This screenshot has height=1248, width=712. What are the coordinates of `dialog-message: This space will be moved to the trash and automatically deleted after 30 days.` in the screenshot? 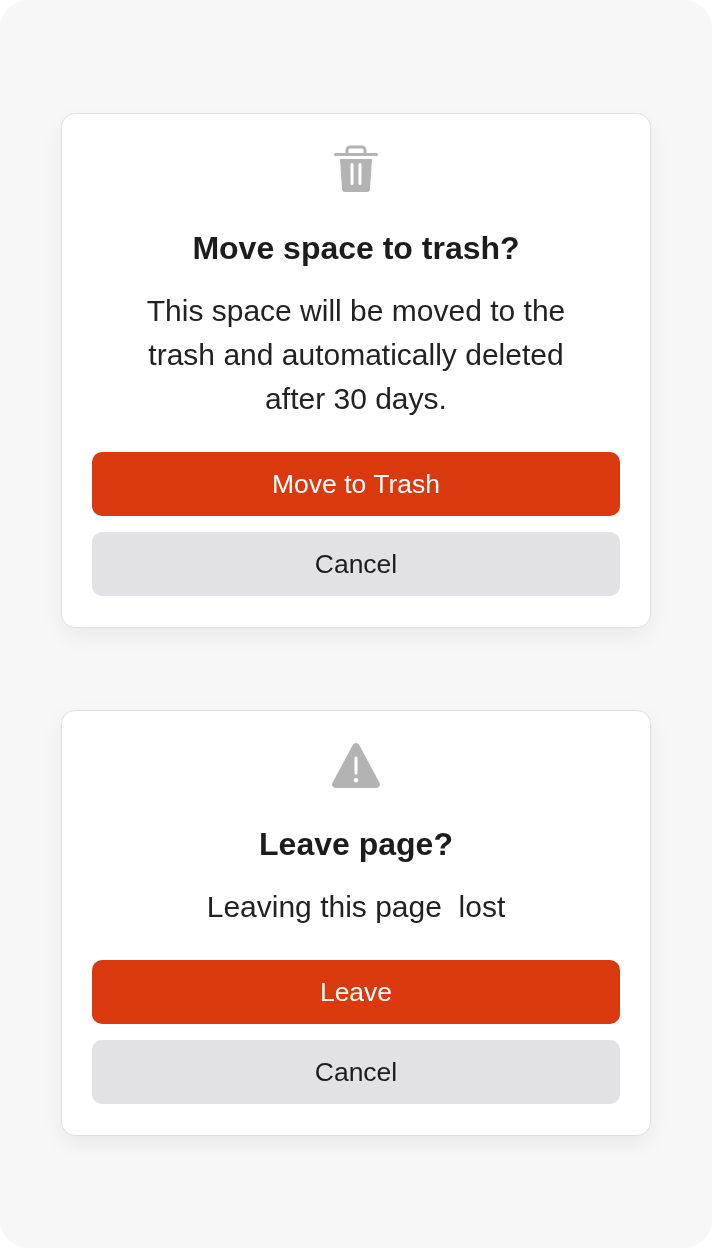 It's located at (356, 355).